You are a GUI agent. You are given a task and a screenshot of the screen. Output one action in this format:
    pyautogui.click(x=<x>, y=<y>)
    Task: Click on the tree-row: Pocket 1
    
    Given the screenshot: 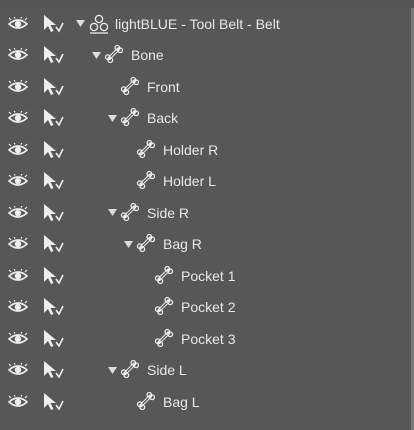 What is the action you would take?
    pyautogui.click(x=205, y=276)
    